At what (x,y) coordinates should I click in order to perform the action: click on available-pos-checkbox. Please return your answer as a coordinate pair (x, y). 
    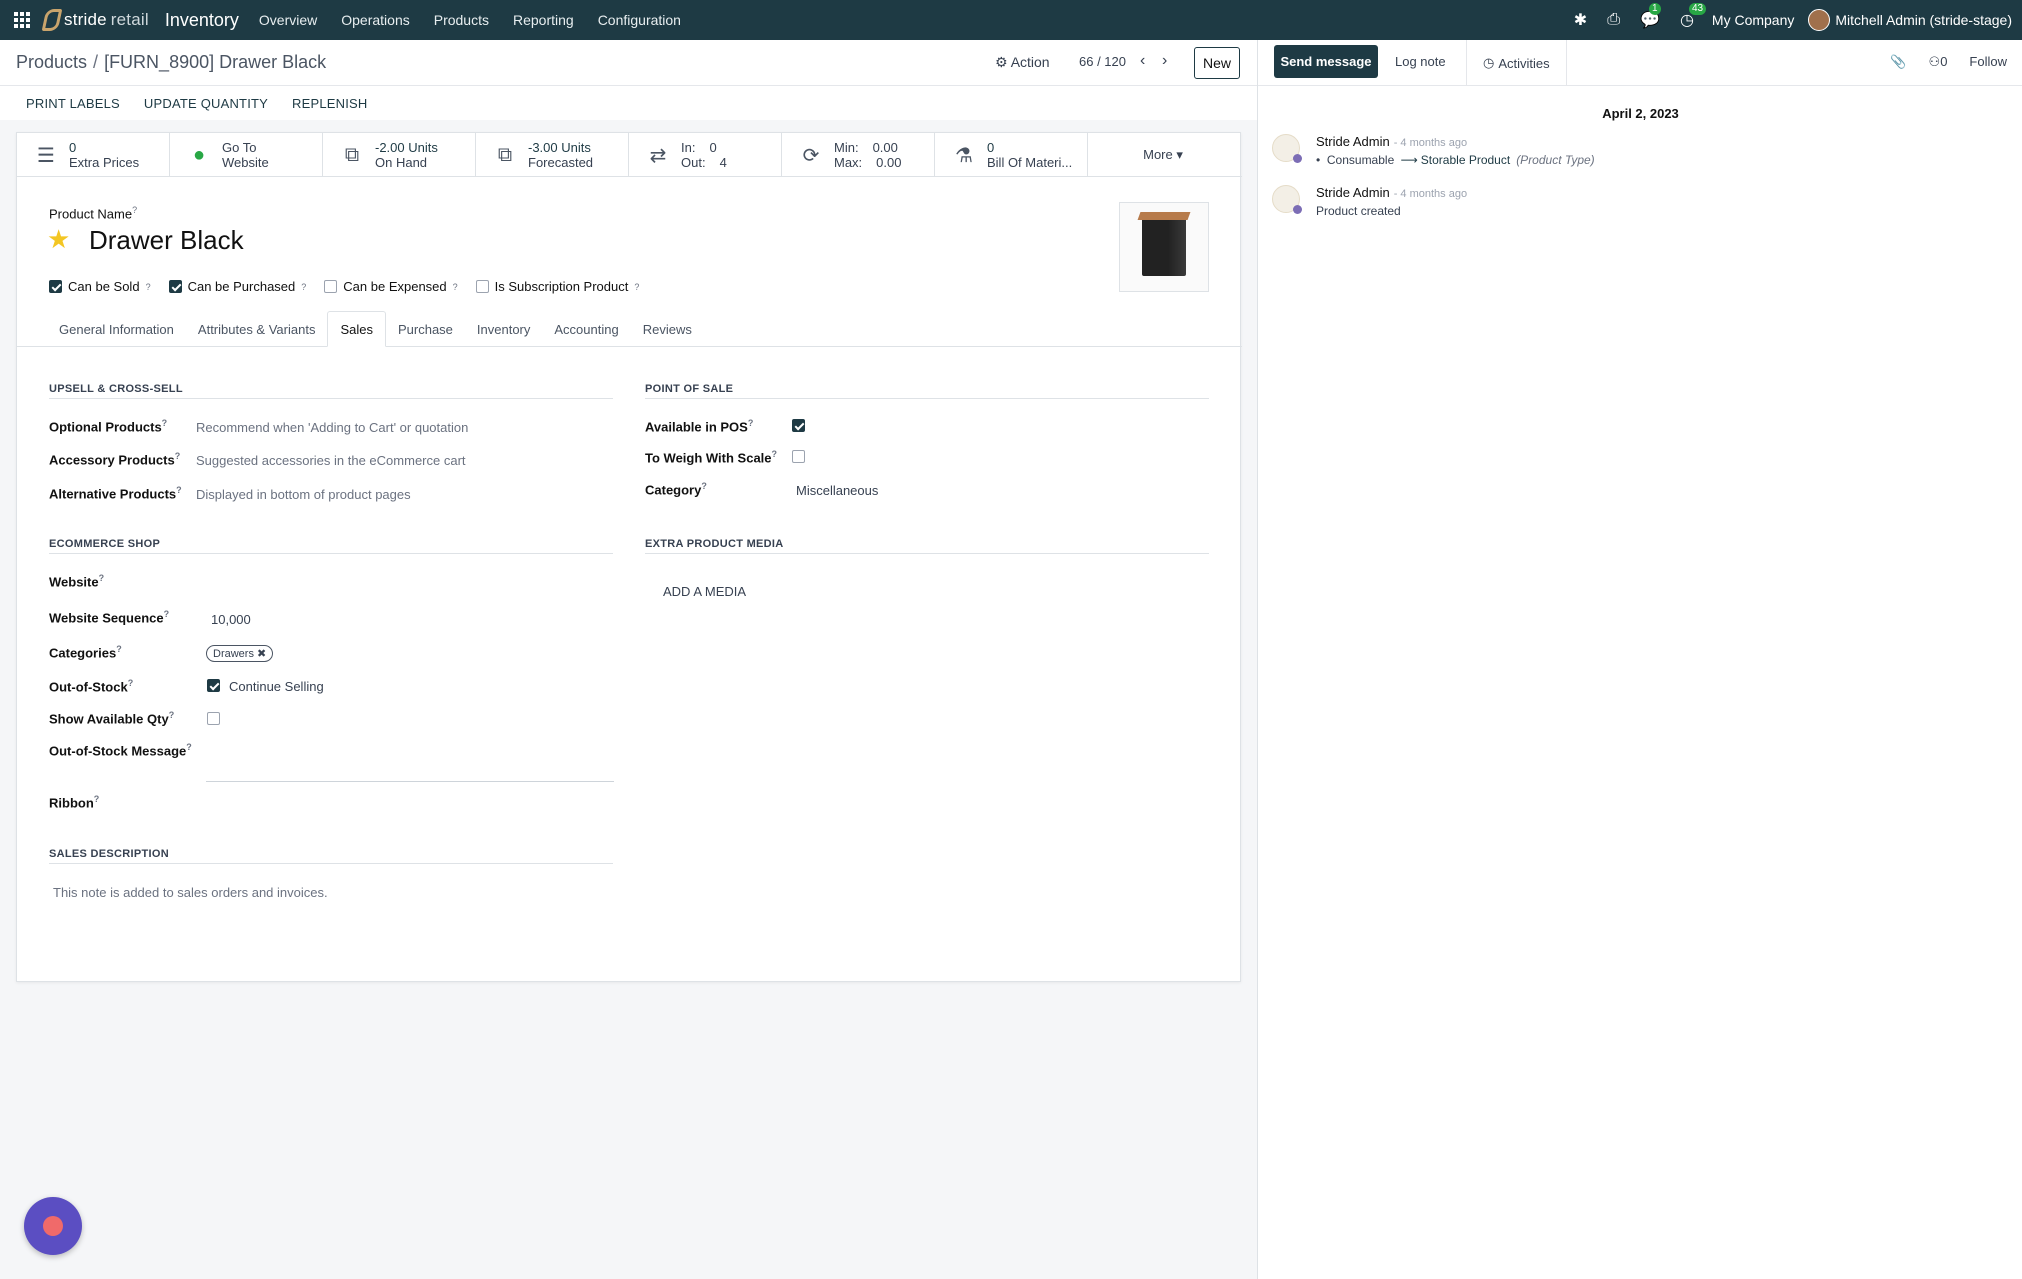
    Looking at the image, I should click on (798, 425).